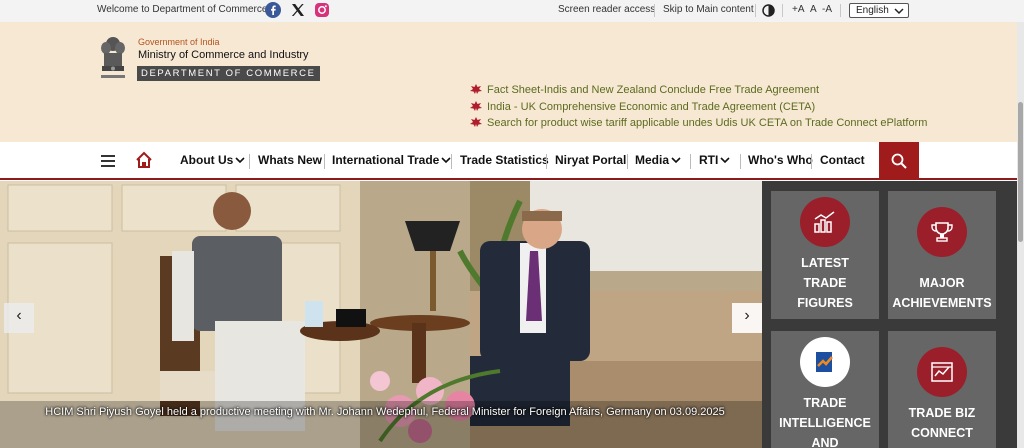 The width and height of the screenshot is (1024, 448). I want to click on department-name: DEPARTMENT OF COMMERCE, so click(228, 73).